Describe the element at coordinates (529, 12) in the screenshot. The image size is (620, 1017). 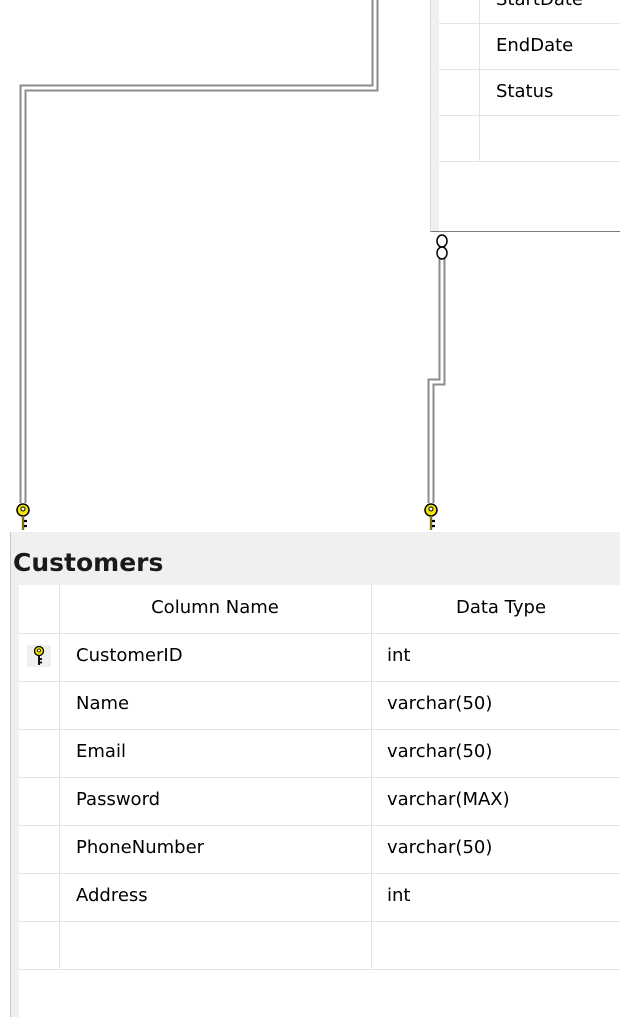
I see `table-row: StartDate` at that location.